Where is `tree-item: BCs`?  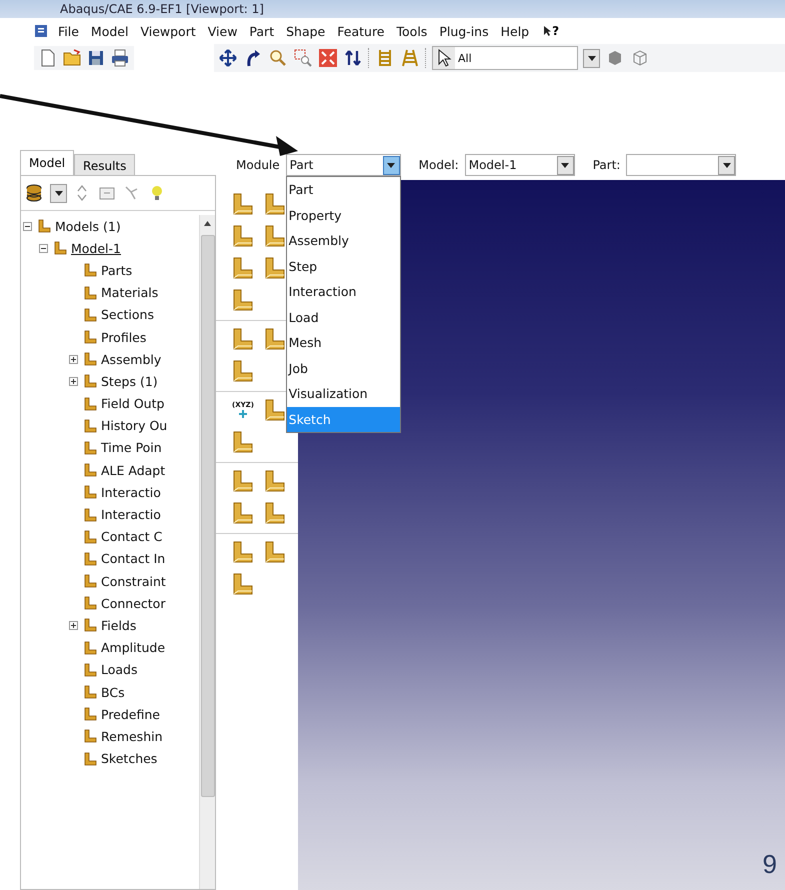 tree-item: BCs is located at coordinates (113, 692).